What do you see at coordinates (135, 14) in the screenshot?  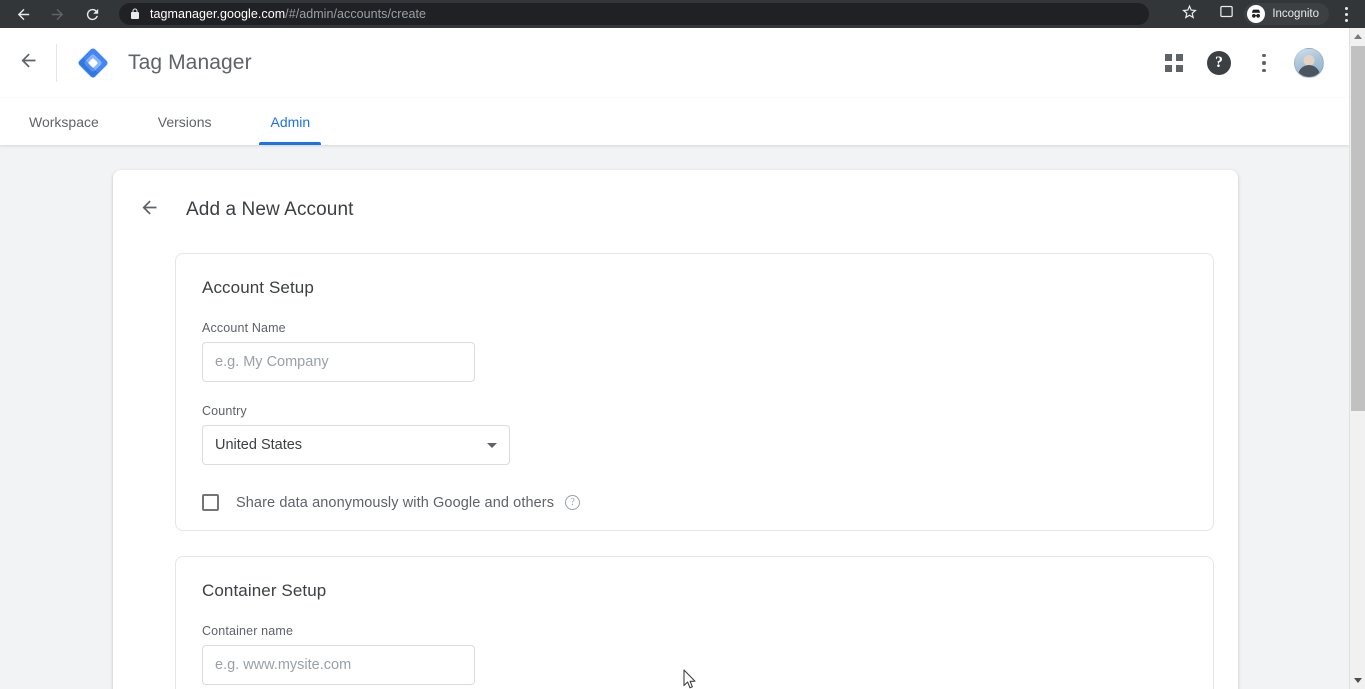 I see `lock-icon` at bounding box center [135, 14].